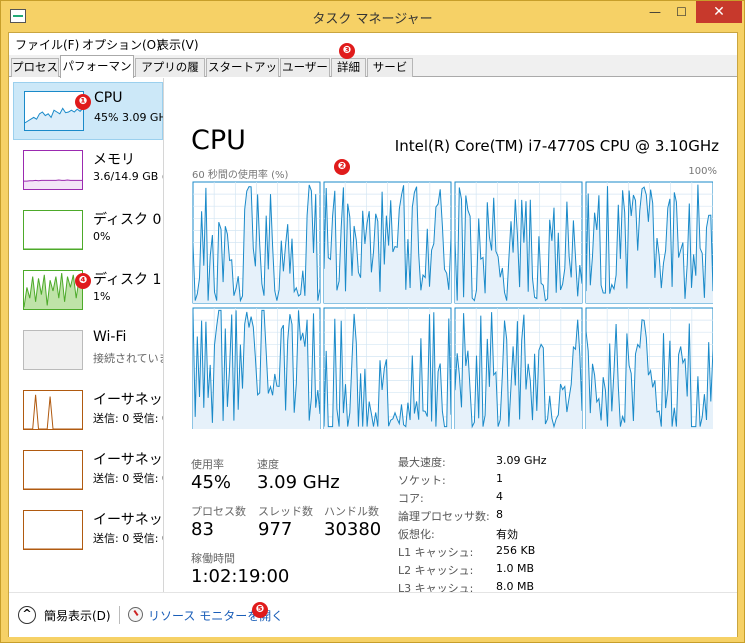 This screenshot has height=643, width=745. What do you see at coordinates (128, 176) in the screenshot?
I see `sidebar-item-value: 3.6/14.9 GB (24%)` at bounding box center [128, 176].